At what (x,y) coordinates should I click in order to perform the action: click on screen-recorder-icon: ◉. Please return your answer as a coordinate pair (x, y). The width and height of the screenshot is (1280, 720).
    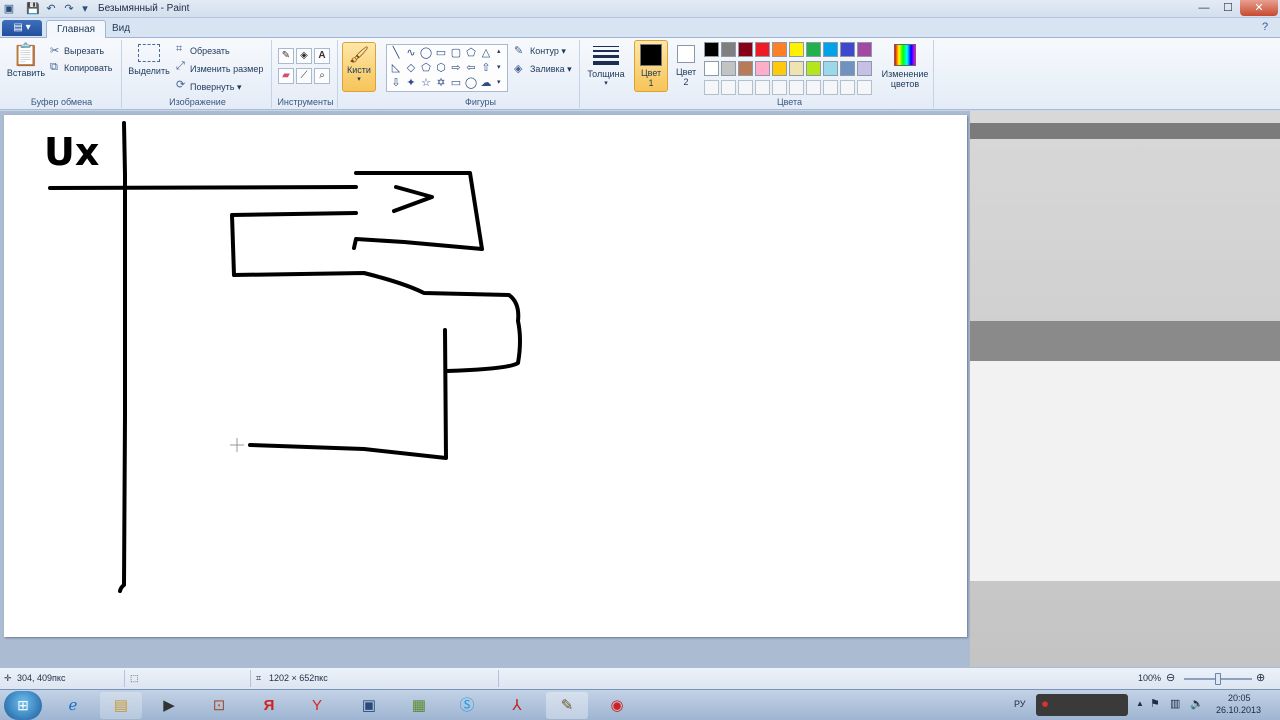
    Looking at the image, I should click on (617, 705).